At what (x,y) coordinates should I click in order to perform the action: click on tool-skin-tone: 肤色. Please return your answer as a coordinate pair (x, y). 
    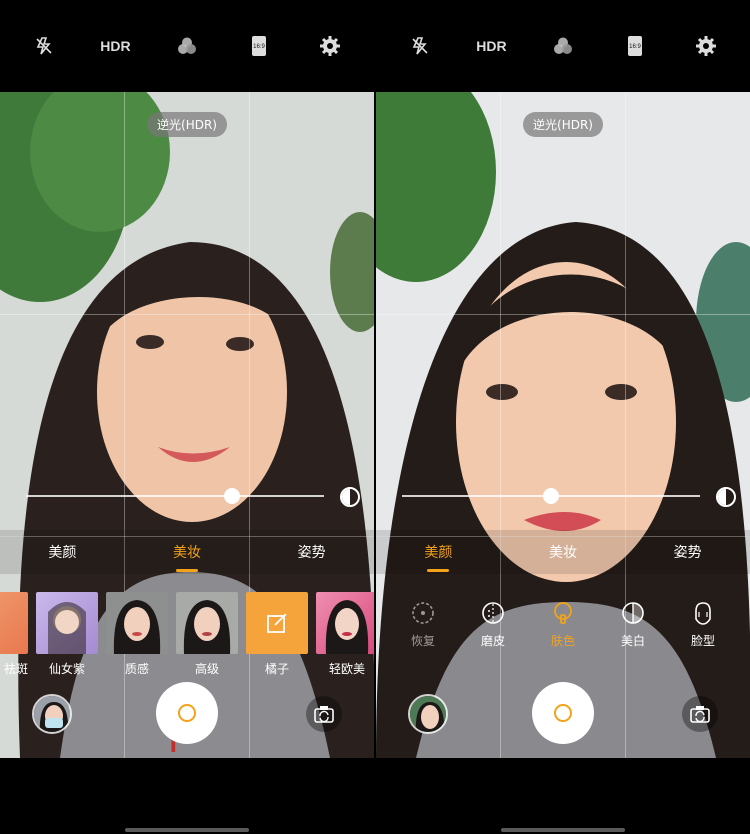
    Looking at the image, I should click on (563, 630).